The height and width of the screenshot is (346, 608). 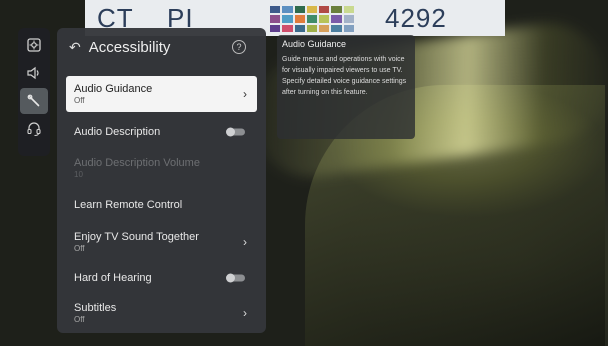 What do you see at coordinates (239, 47) in the screenshot?
I see `help-icon: ?` at bounding box center [239, 47].